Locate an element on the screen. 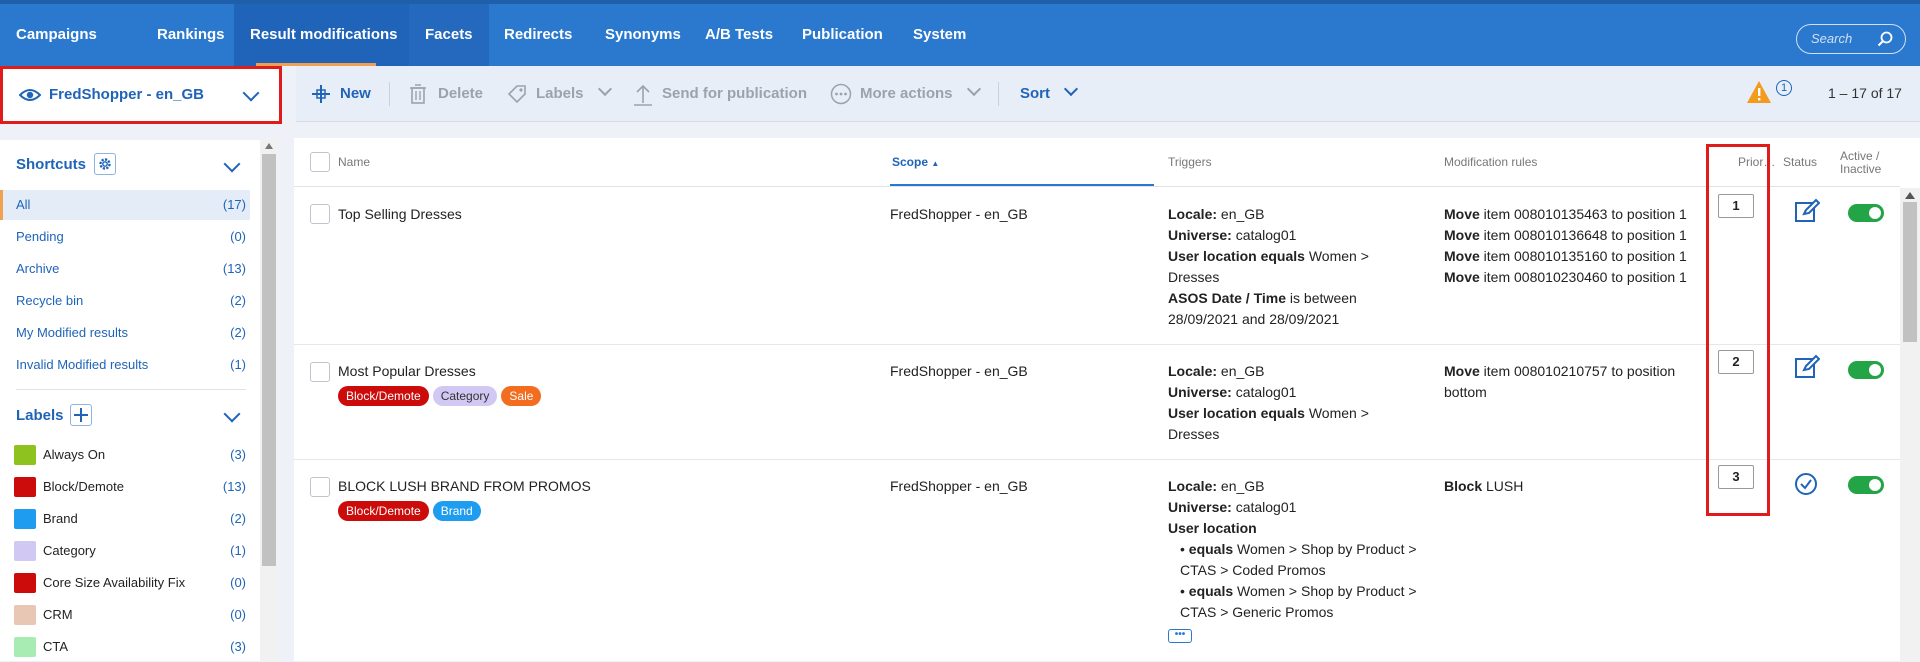 This screenshot has width=1920, height=662. nav-ab-tests: A/B Tests is located at coordinates (739, 35).